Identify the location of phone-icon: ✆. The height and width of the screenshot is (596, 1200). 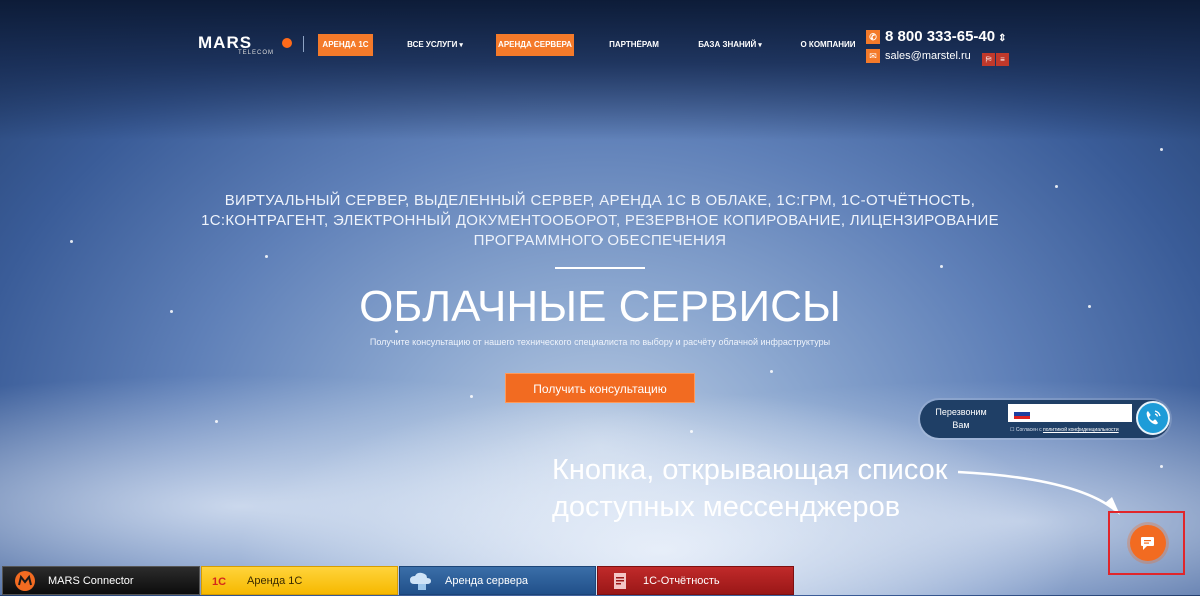
(873, 37).